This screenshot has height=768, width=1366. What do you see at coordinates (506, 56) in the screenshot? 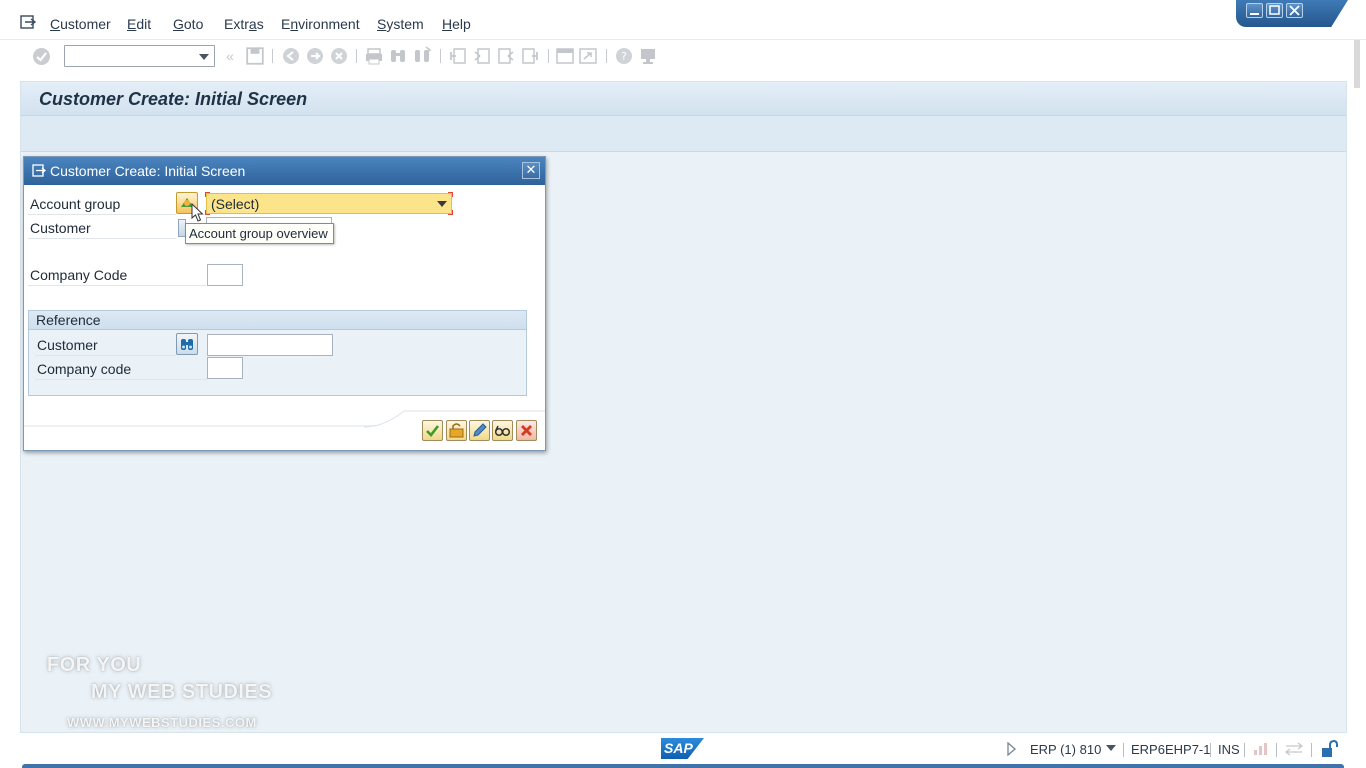
I see `next-page-icon` at bounding box center [506, 56].